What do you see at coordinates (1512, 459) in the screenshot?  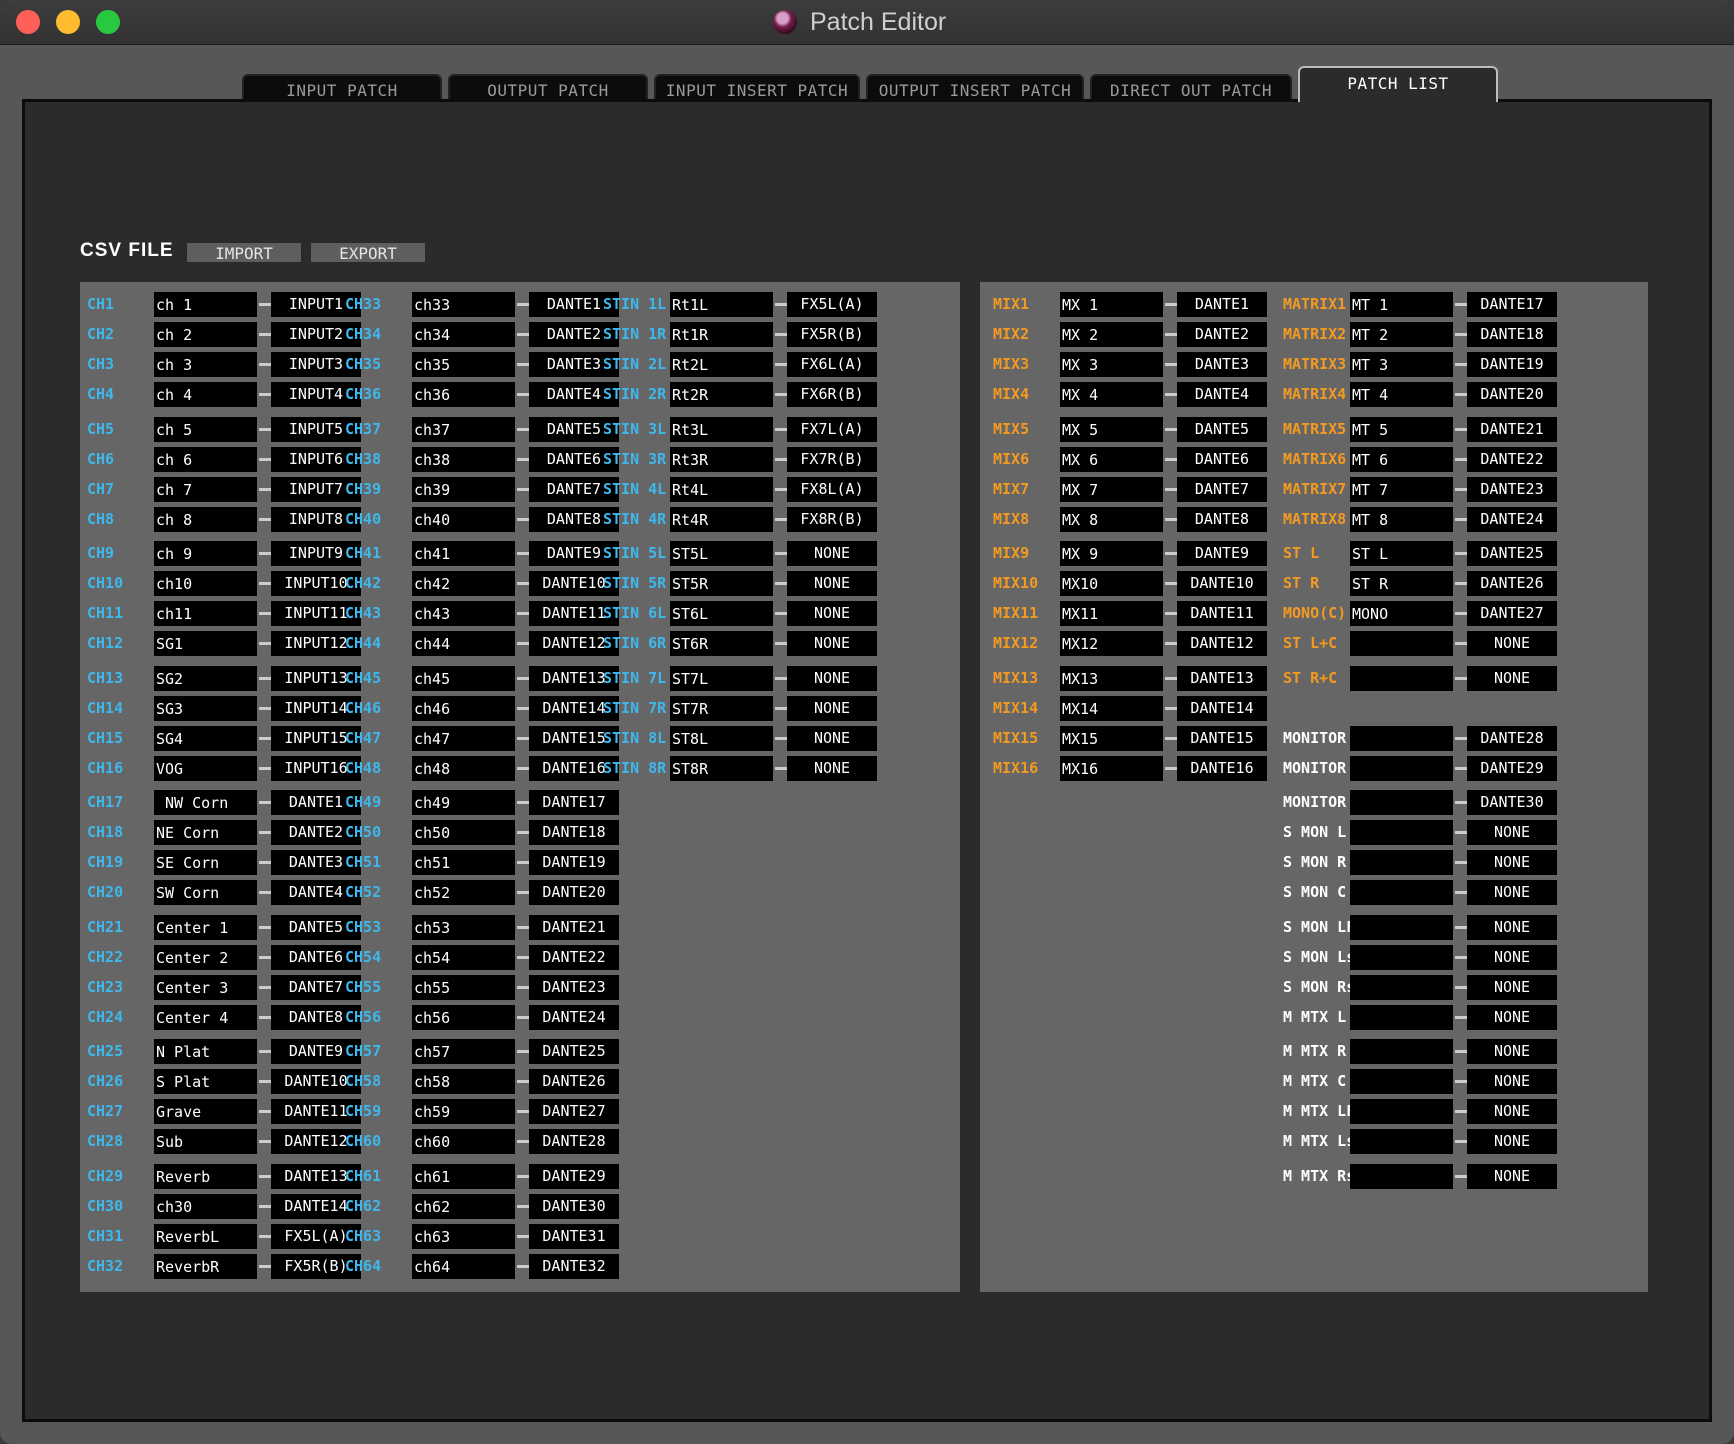 I see `patch-source-button: DANTE22` at bounding box center [1512, 459].